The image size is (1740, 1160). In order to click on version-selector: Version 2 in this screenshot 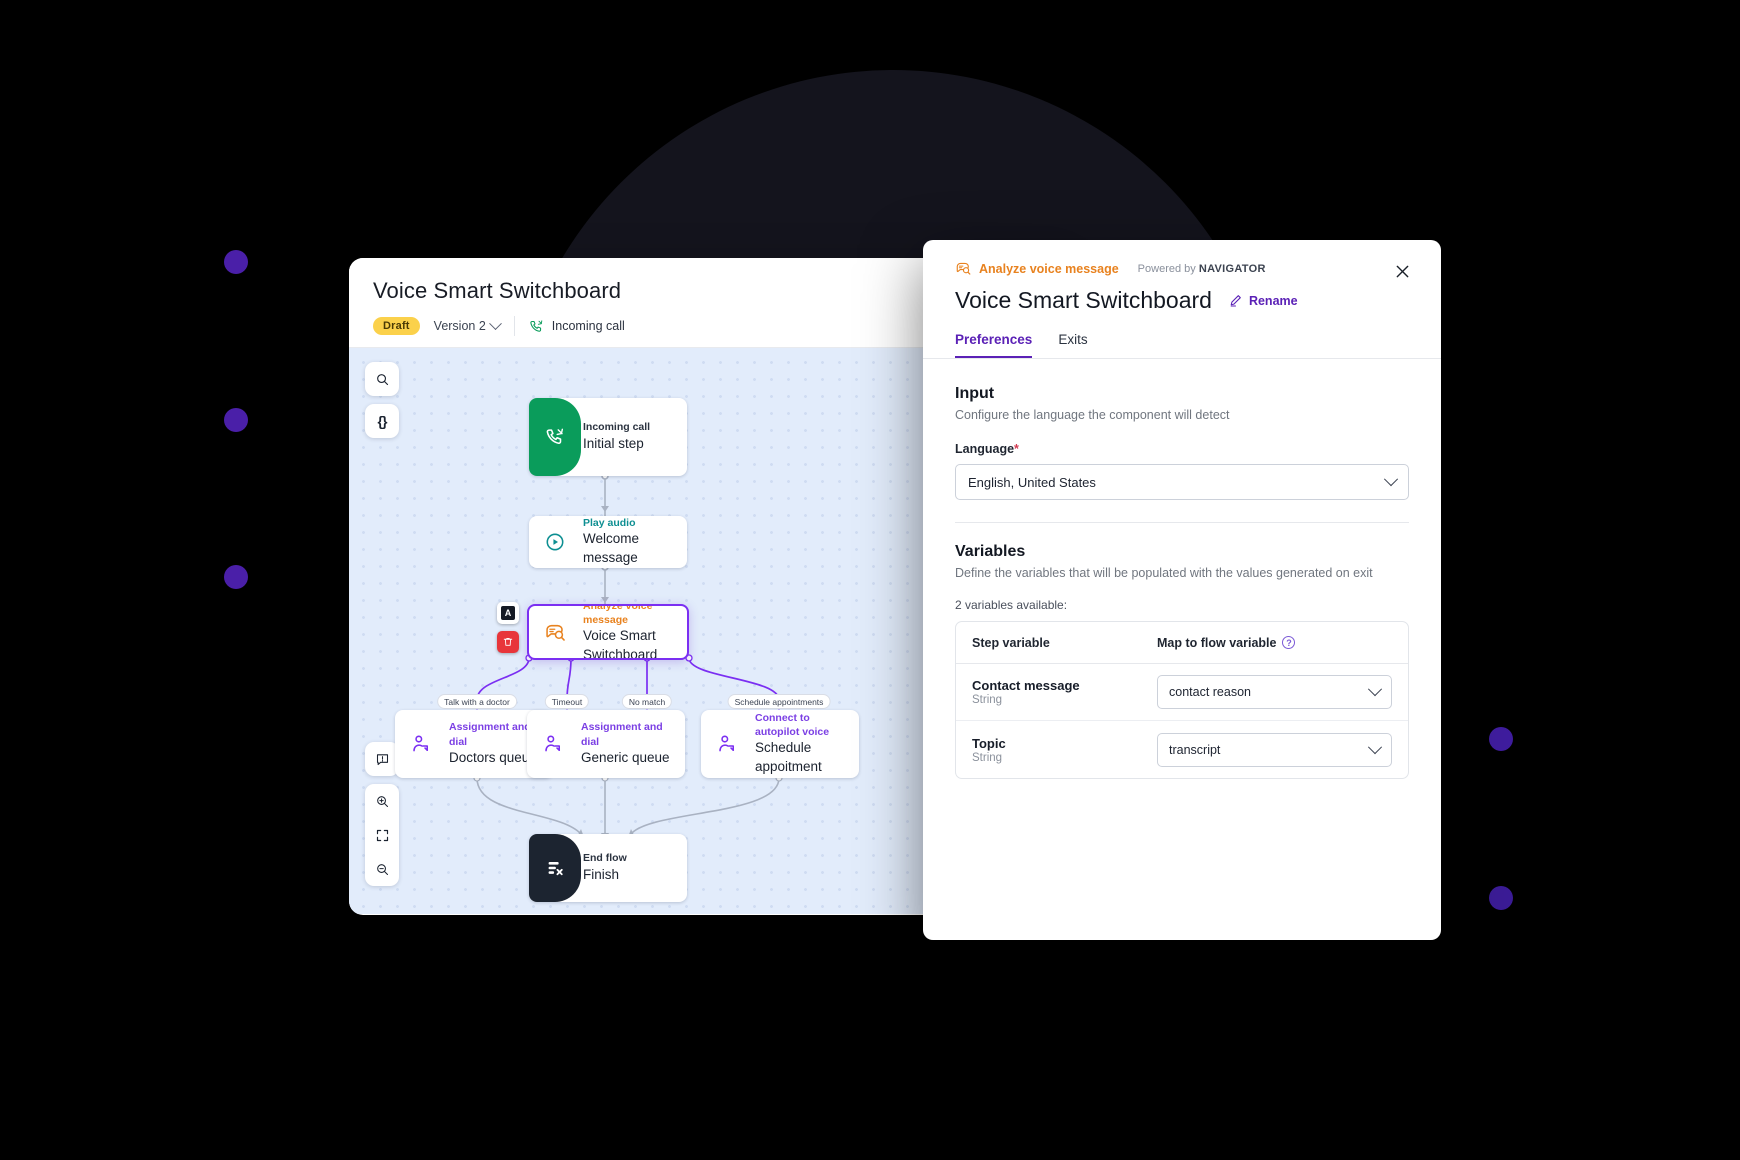, I will do `click(468, 324)`.